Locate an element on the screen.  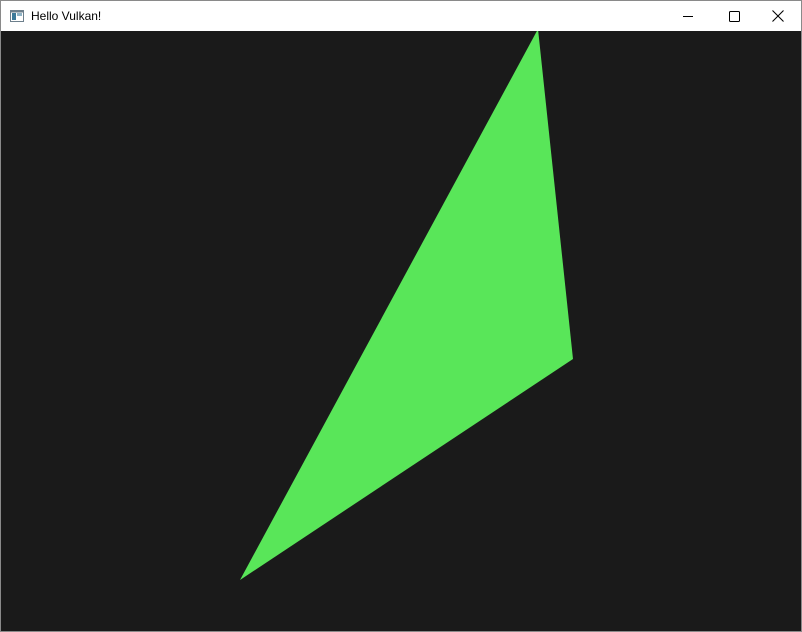
close-button is located at coordinates (778, 16).